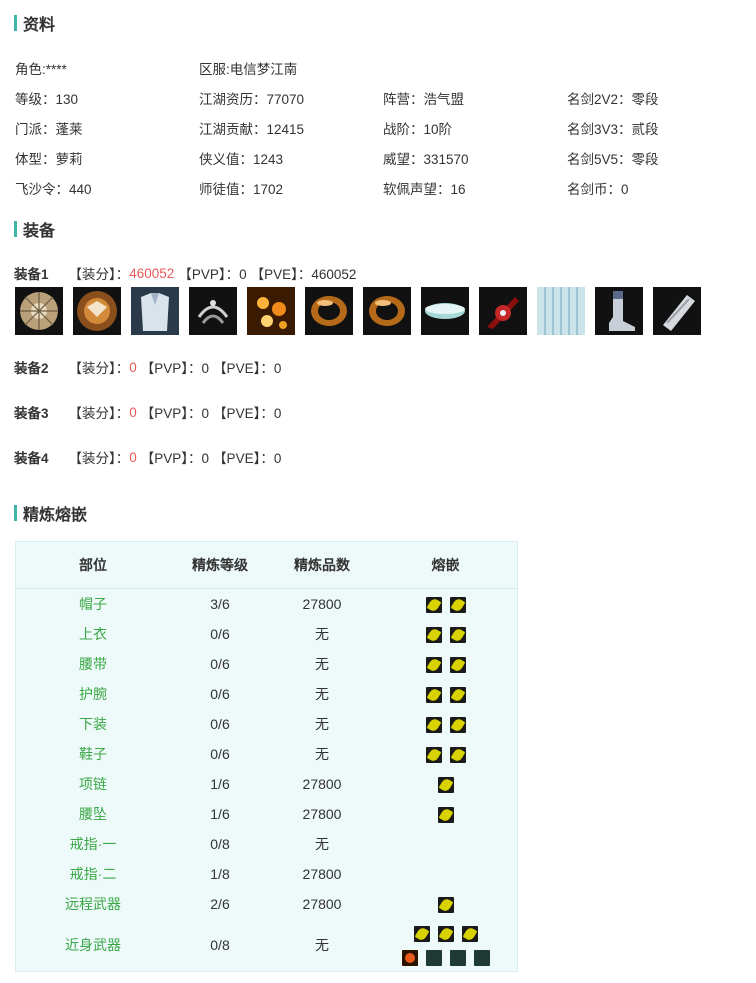  What do you see at coordinates (220, 565) in the screenshot?
I see `header-refine-level: 精炼等级` at bounding box center [220, 565].